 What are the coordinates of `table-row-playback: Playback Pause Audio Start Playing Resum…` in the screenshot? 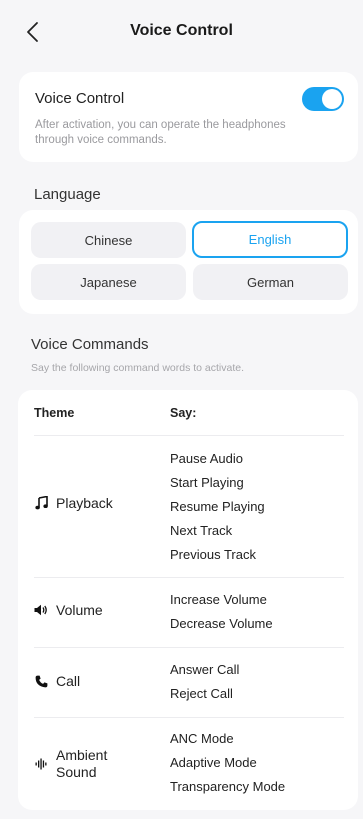 It's located at (189, 506).